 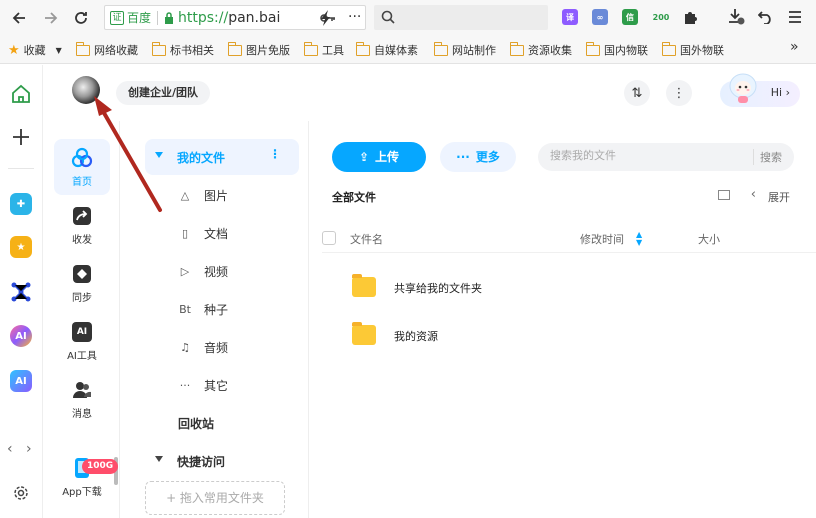 What do you see at coordinates (82, 167) in the screenshot?
I see `nav-home: 首页` at bounding box center [82, 167].